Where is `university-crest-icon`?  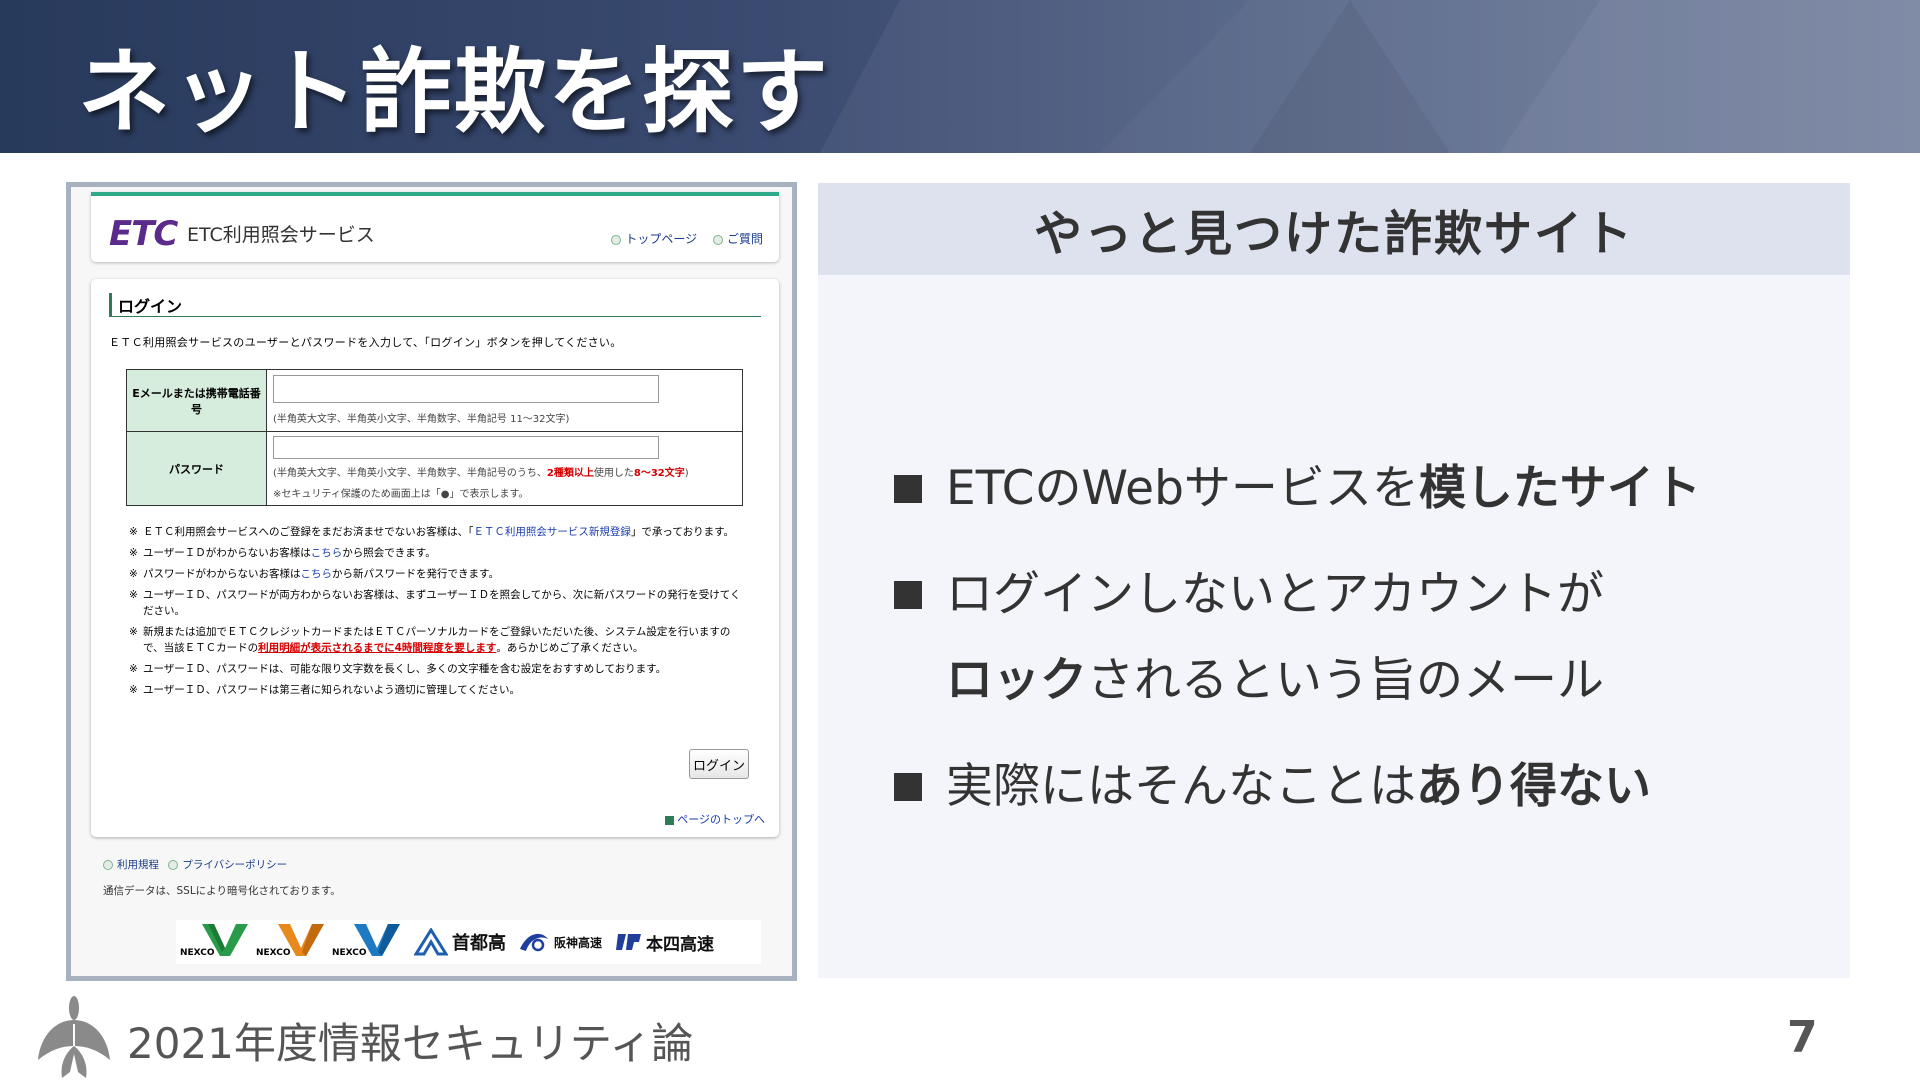 university-crest-icon is located at coordinates (74, 1037).